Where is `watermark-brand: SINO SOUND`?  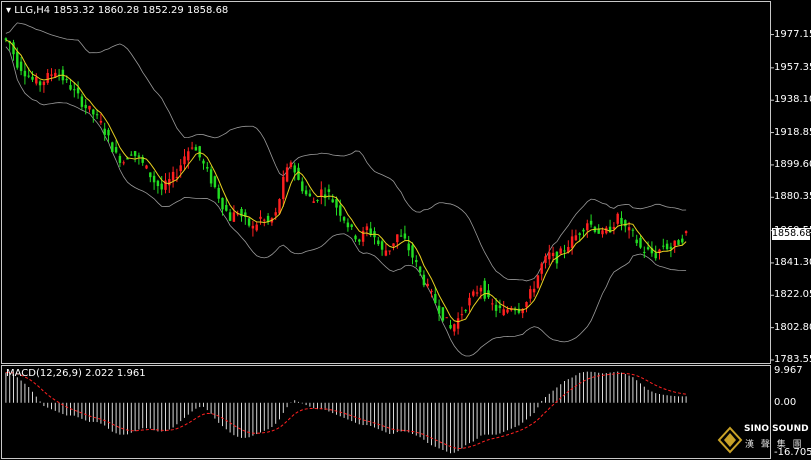 watermark-brand: SINO SOUND is located at coordinates (776, 429).